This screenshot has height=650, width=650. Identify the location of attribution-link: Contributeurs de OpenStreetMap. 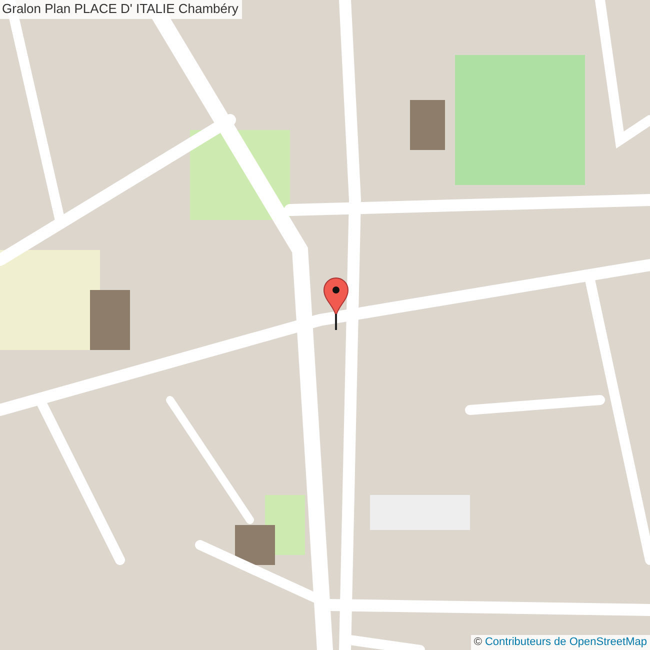
(565, 642).